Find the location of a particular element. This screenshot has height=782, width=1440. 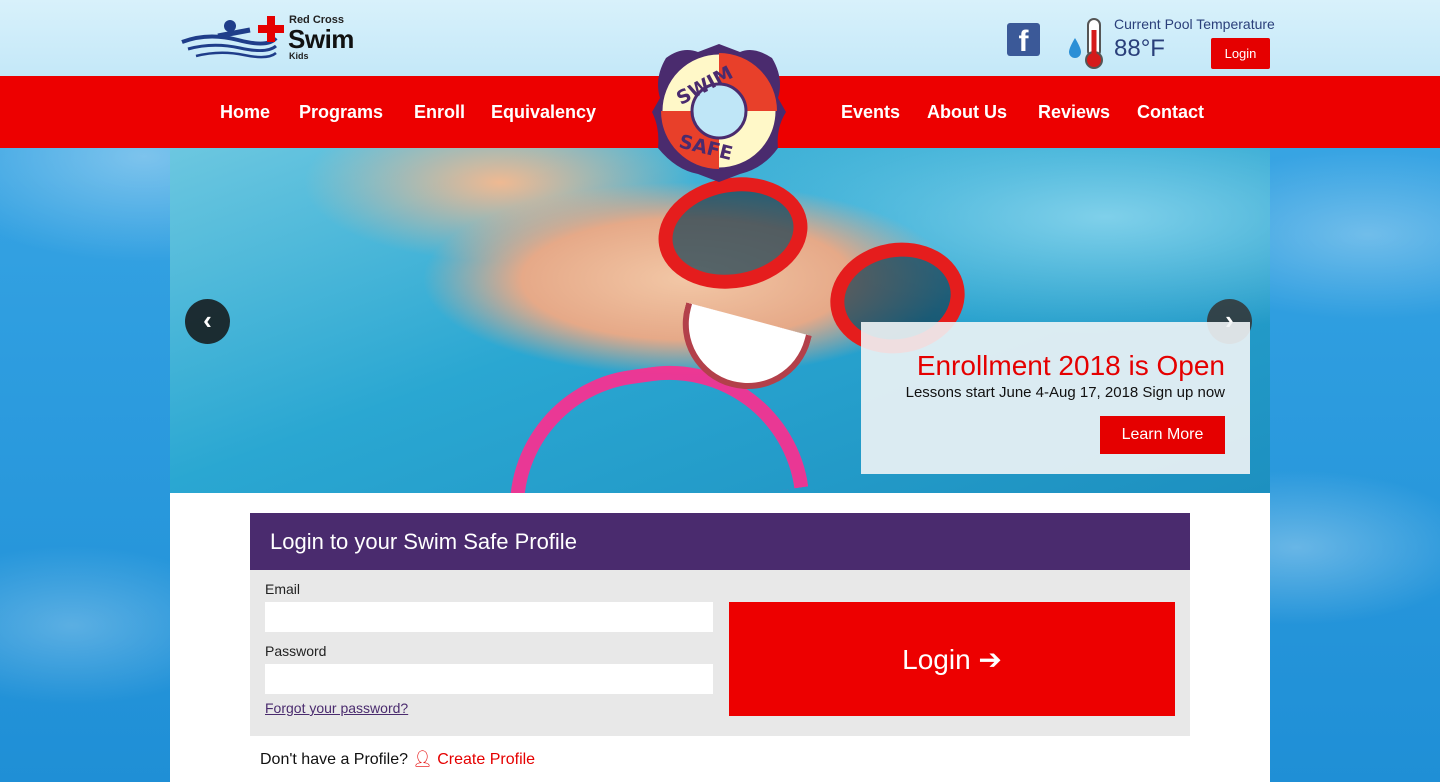

login-panel-title: Login to your Swim Safe Profile is located at coordinates (720, 541).